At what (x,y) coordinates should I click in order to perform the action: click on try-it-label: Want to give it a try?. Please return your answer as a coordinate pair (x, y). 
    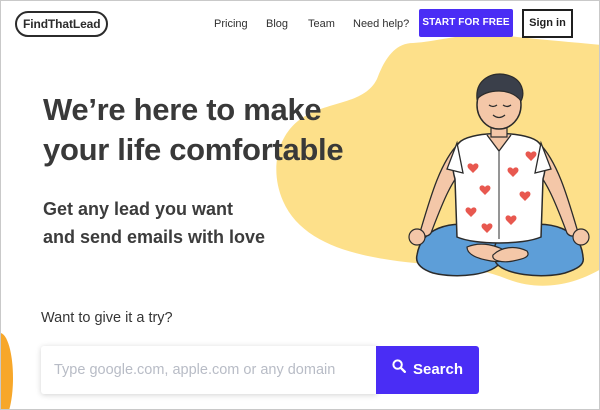
    Looking at the image, I should click on (107, 318).